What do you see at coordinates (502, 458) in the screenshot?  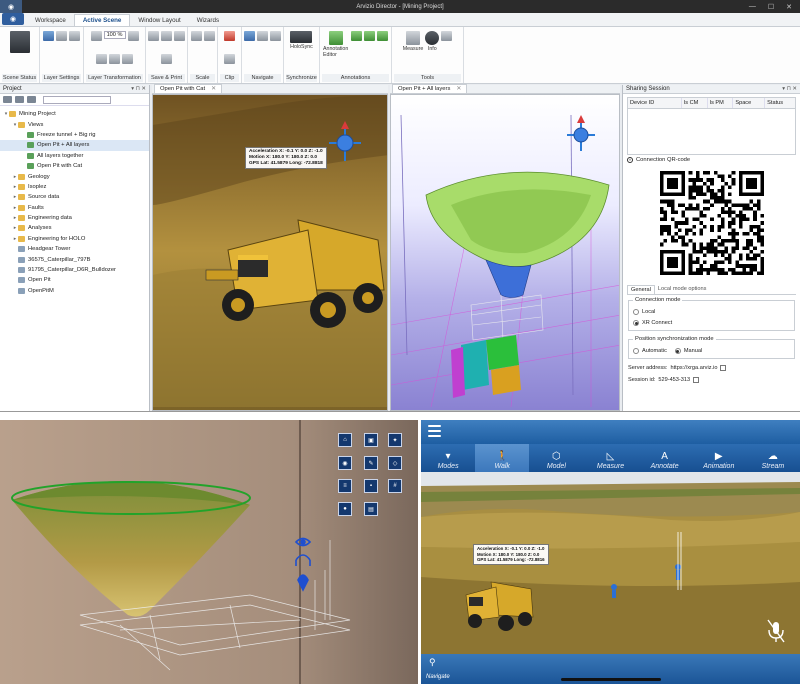 I see `nav-walk: 🚶 Walk` at bounding box center [502, 458].